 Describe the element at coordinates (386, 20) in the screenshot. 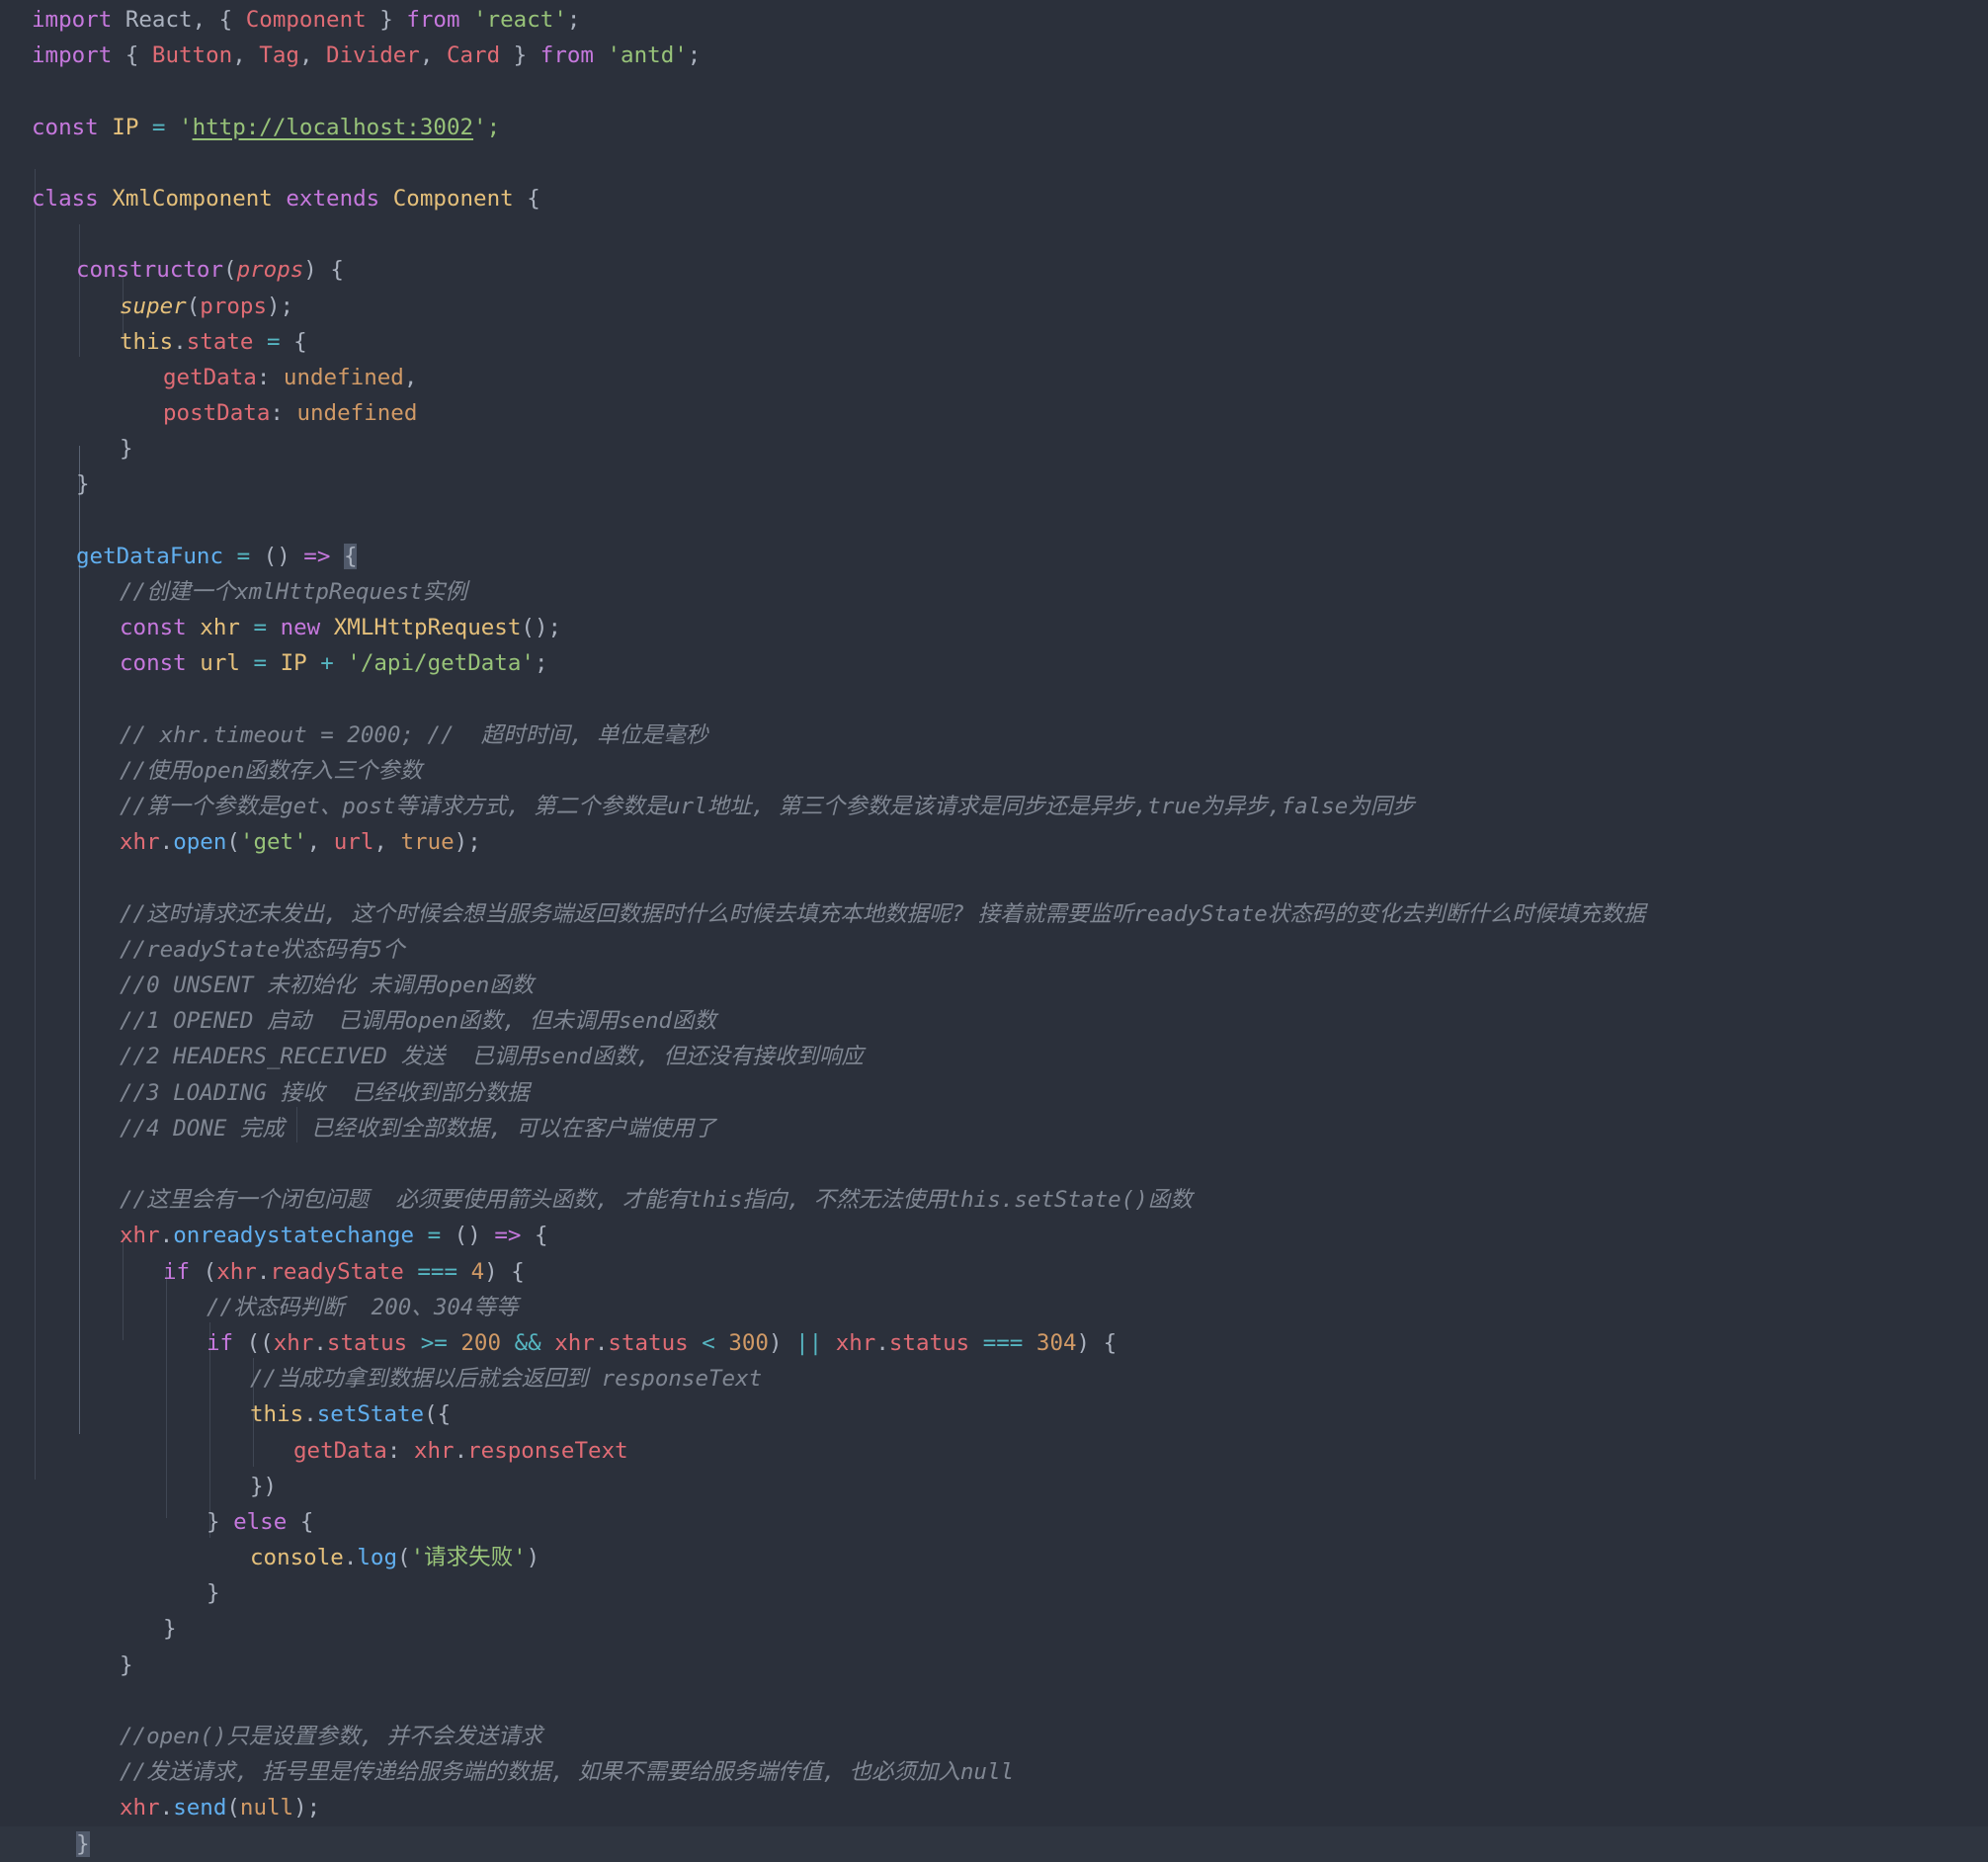

I see `token-punct2: }` at that location.